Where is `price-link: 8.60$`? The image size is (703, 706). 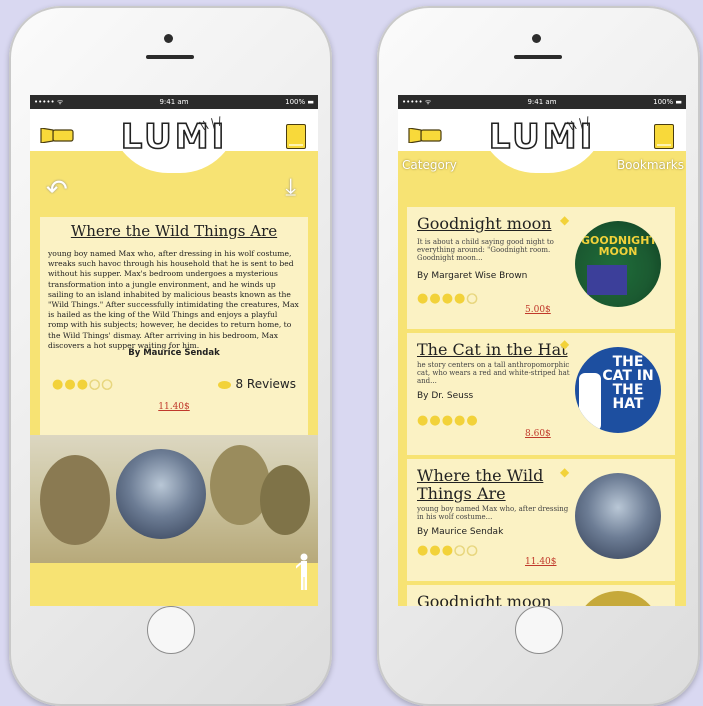
price-link: 8.60$ is located at coordinates (538, 434).